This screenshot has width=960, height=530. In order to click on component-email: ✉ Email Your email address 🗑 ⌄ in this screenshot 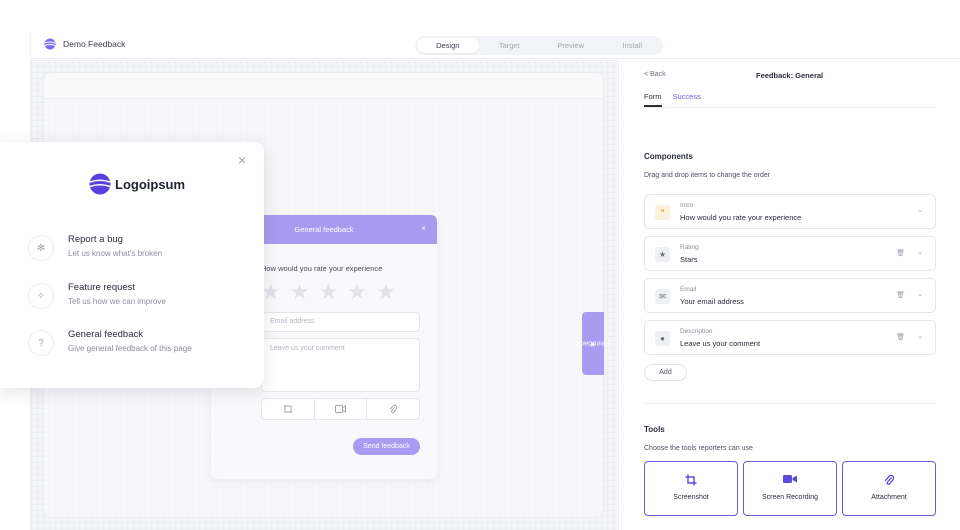, I will do `click(790, 295)`.